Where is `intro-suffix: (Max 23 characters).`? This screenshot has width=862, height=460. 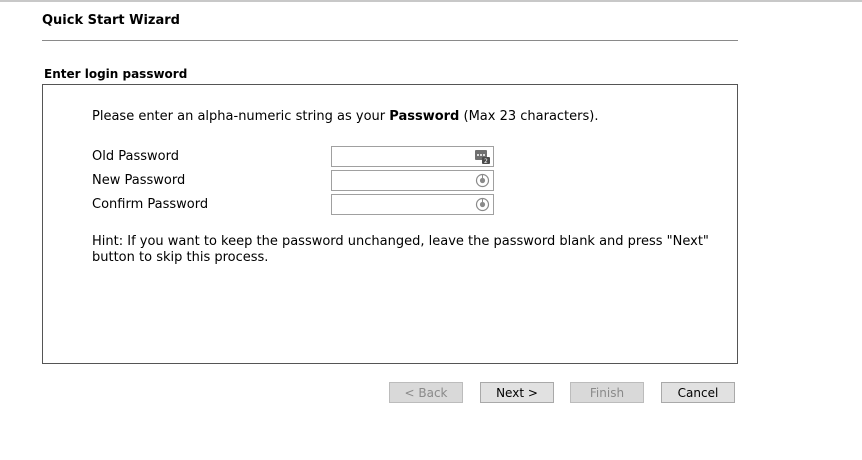
intro-suffix: (Max 23 characters). is located at coordinates (529, 116).